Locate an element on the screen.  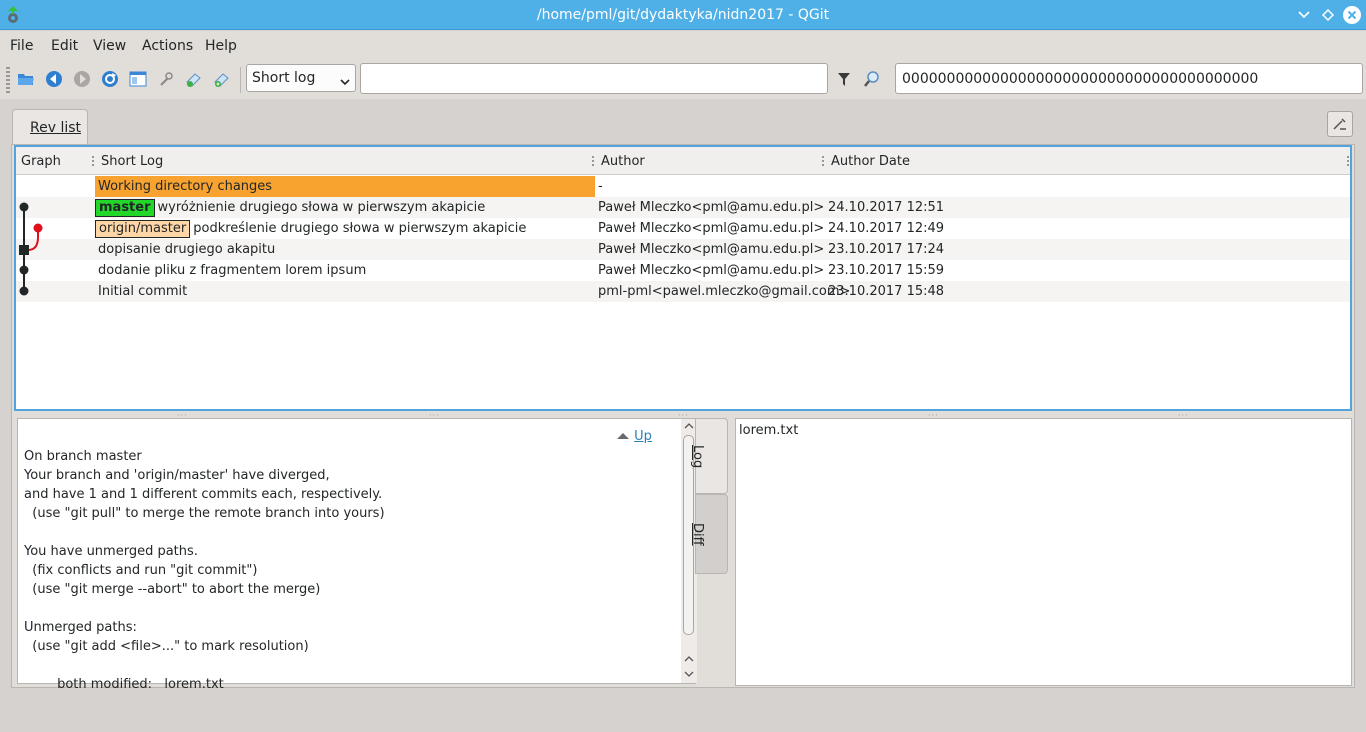
minimize-button is located at coordinates (1304, 15).